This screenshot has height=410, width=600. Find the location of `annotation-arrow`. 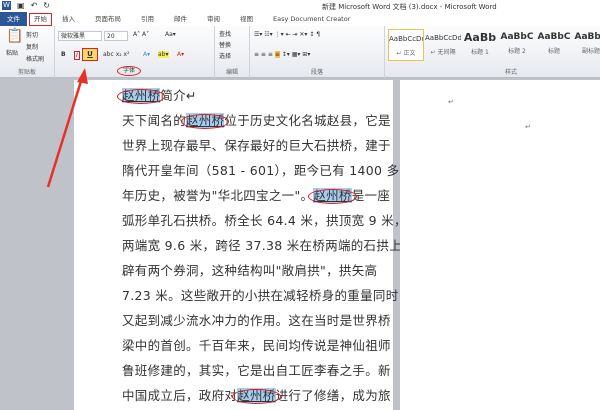

annotation-arrow is located at coordinates (67, 128).